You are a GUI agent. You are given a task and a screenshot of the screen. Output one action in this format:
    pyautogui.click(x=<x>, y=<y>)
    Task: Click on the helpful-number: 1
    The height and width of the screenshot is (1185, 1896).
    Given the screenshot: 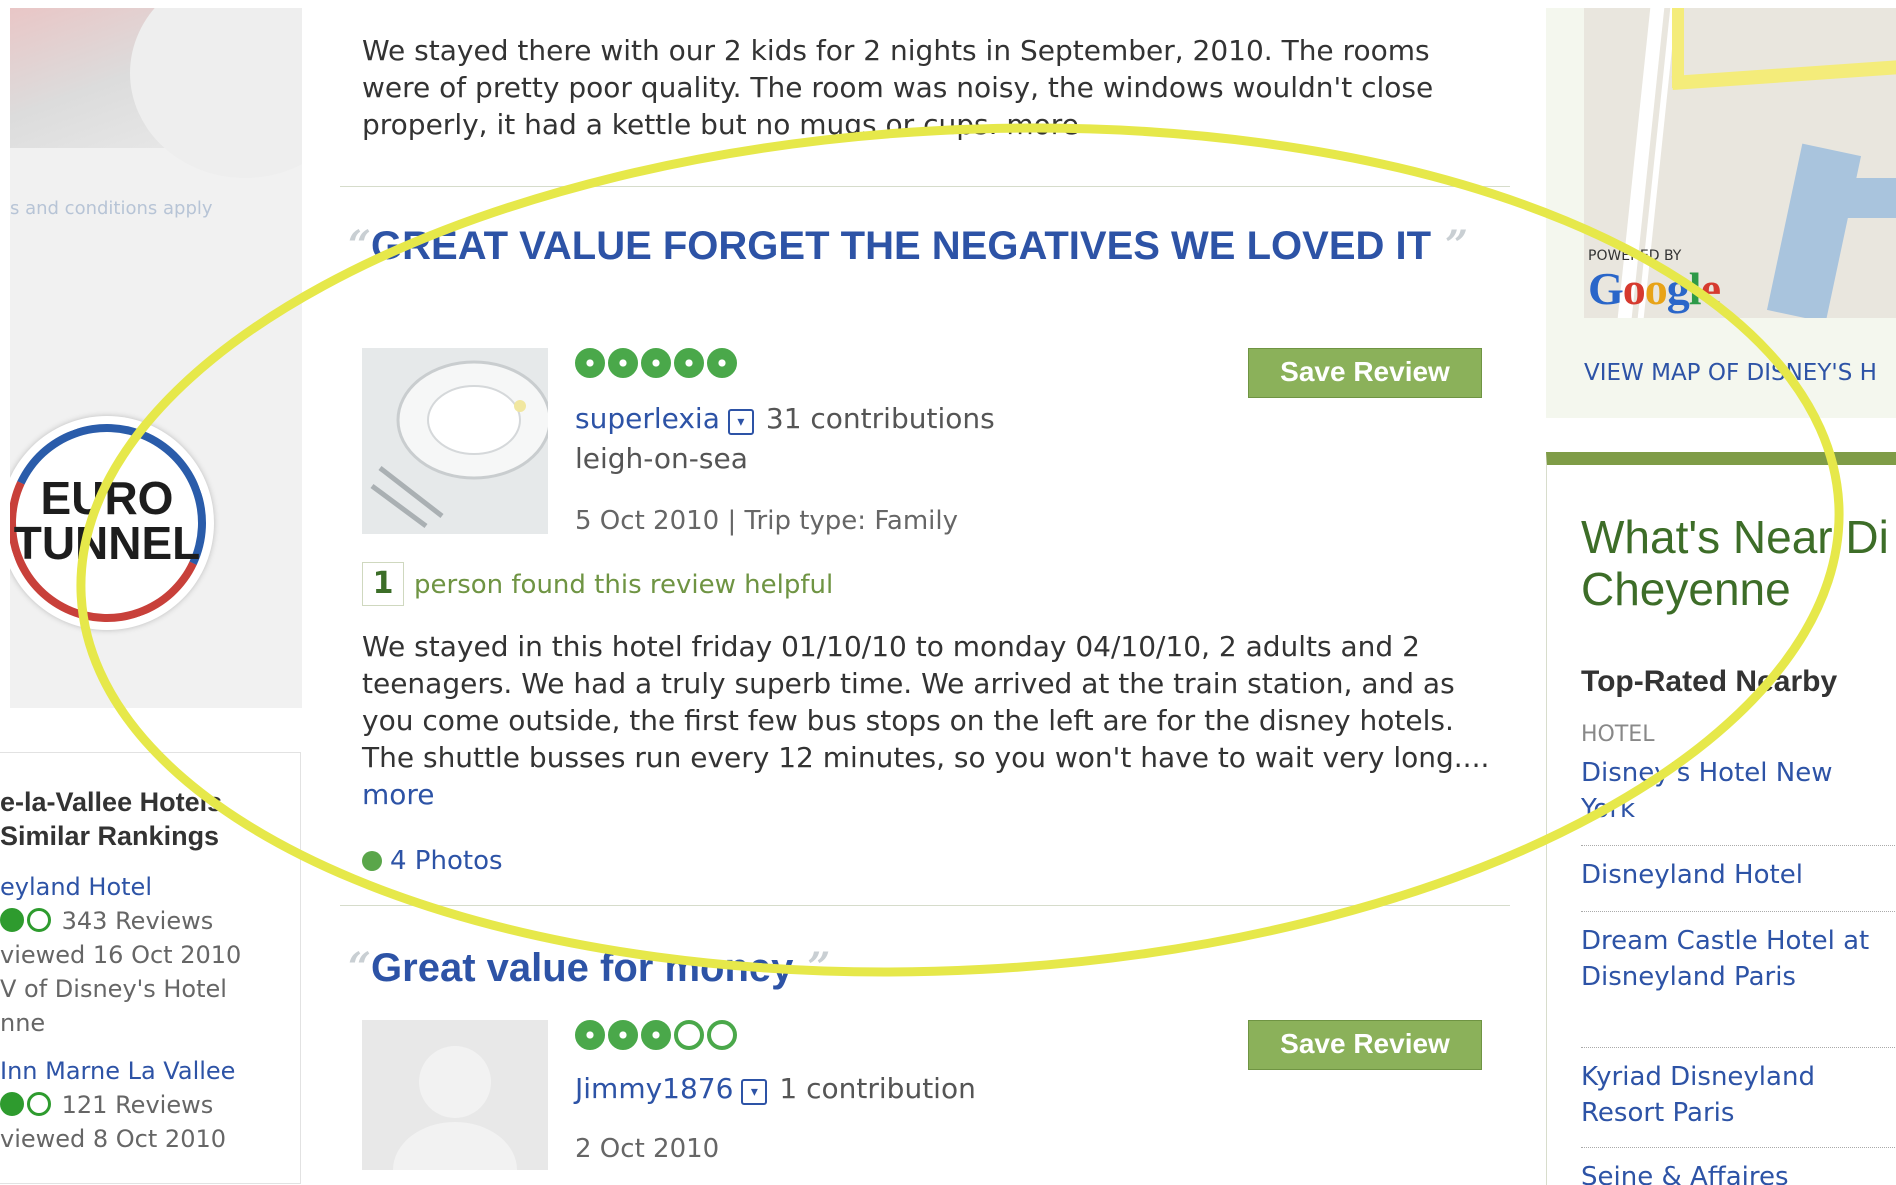 What is the action you would take?
    pyautogui.click(x=383, y=584)
    